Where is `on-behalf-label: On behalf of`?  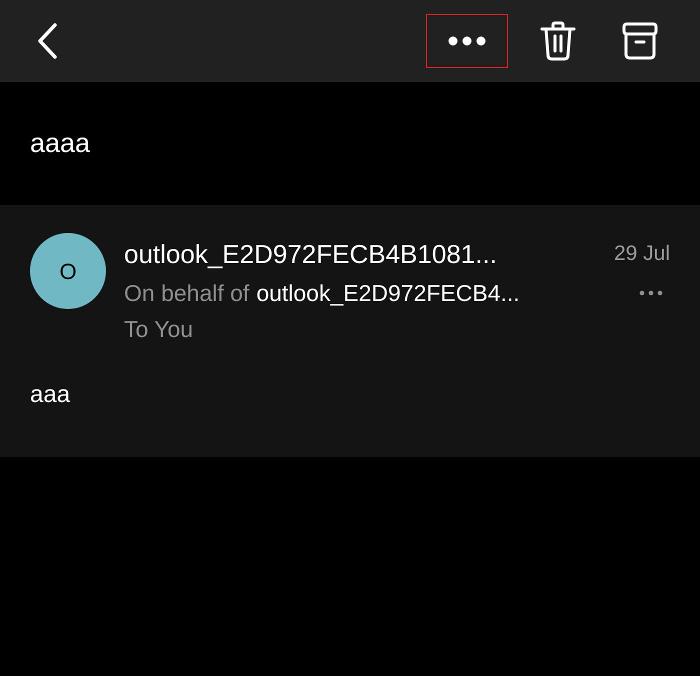
on-behalf-label: On behalf of is located at coordinates (187, 293).